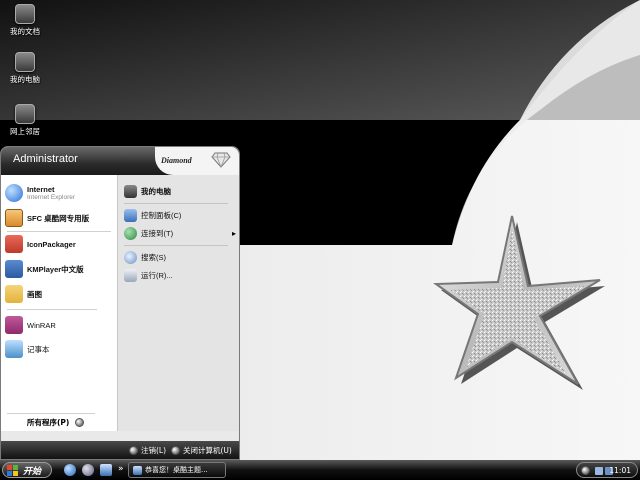 The image size is (640, 480). Describe the element at coordinates (48, 422) in the screenshot. I see `all-programs-label: 所有程序(P)` at that location.